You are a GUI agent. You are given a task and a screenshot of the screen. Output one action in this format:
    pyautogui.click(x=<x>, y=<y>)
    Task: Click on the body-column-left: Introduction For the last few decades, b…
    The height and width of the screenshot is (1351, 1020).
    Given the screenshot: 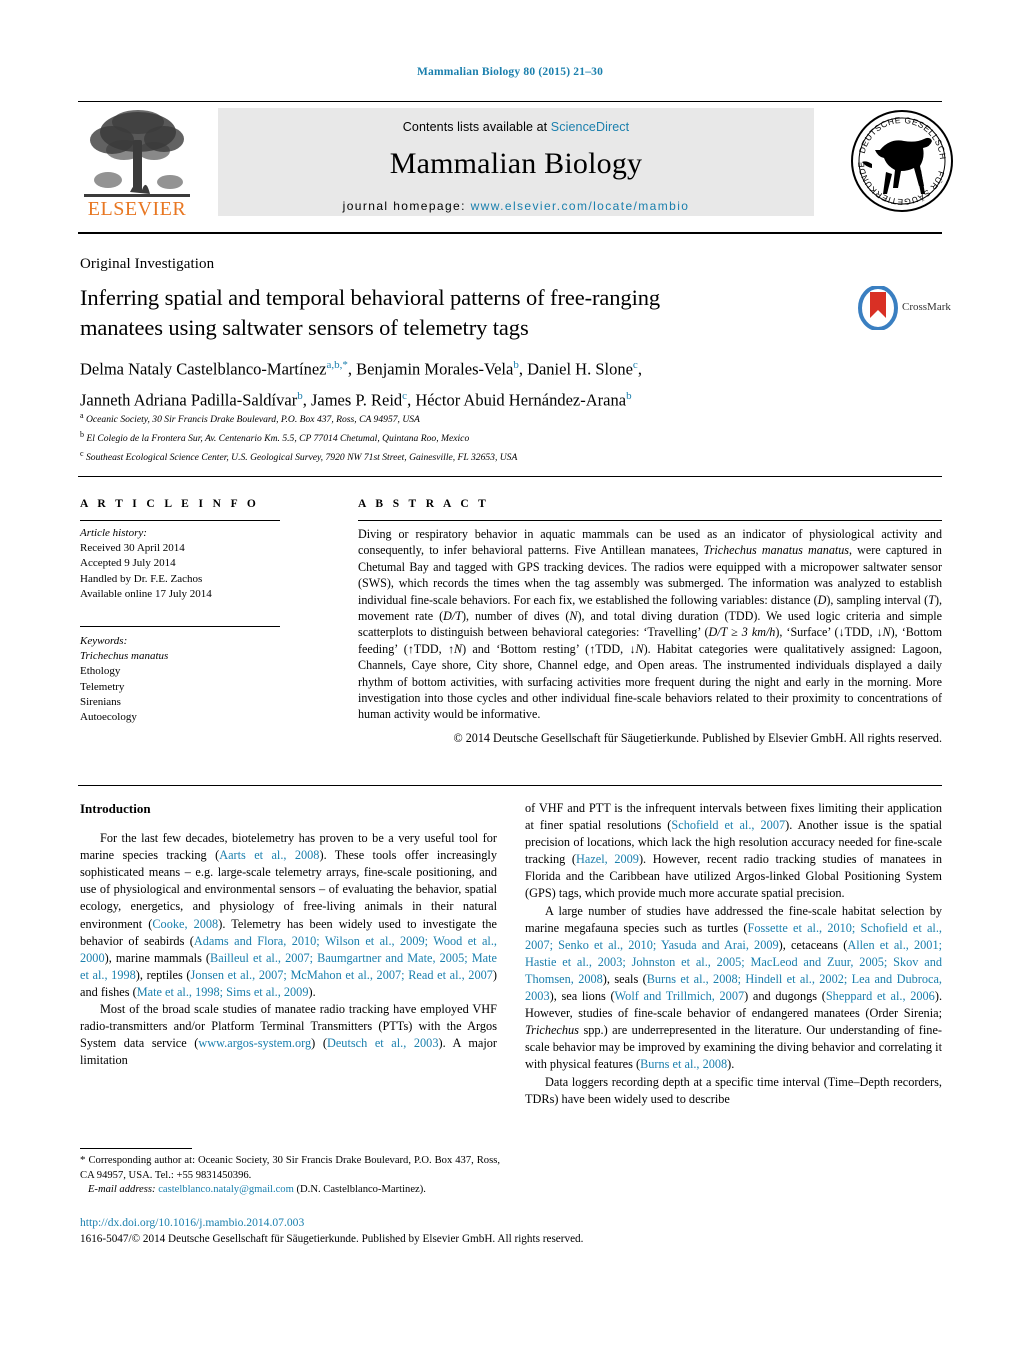 What is the action you would take?
    pyautogui.click(x=288, y=934)
    